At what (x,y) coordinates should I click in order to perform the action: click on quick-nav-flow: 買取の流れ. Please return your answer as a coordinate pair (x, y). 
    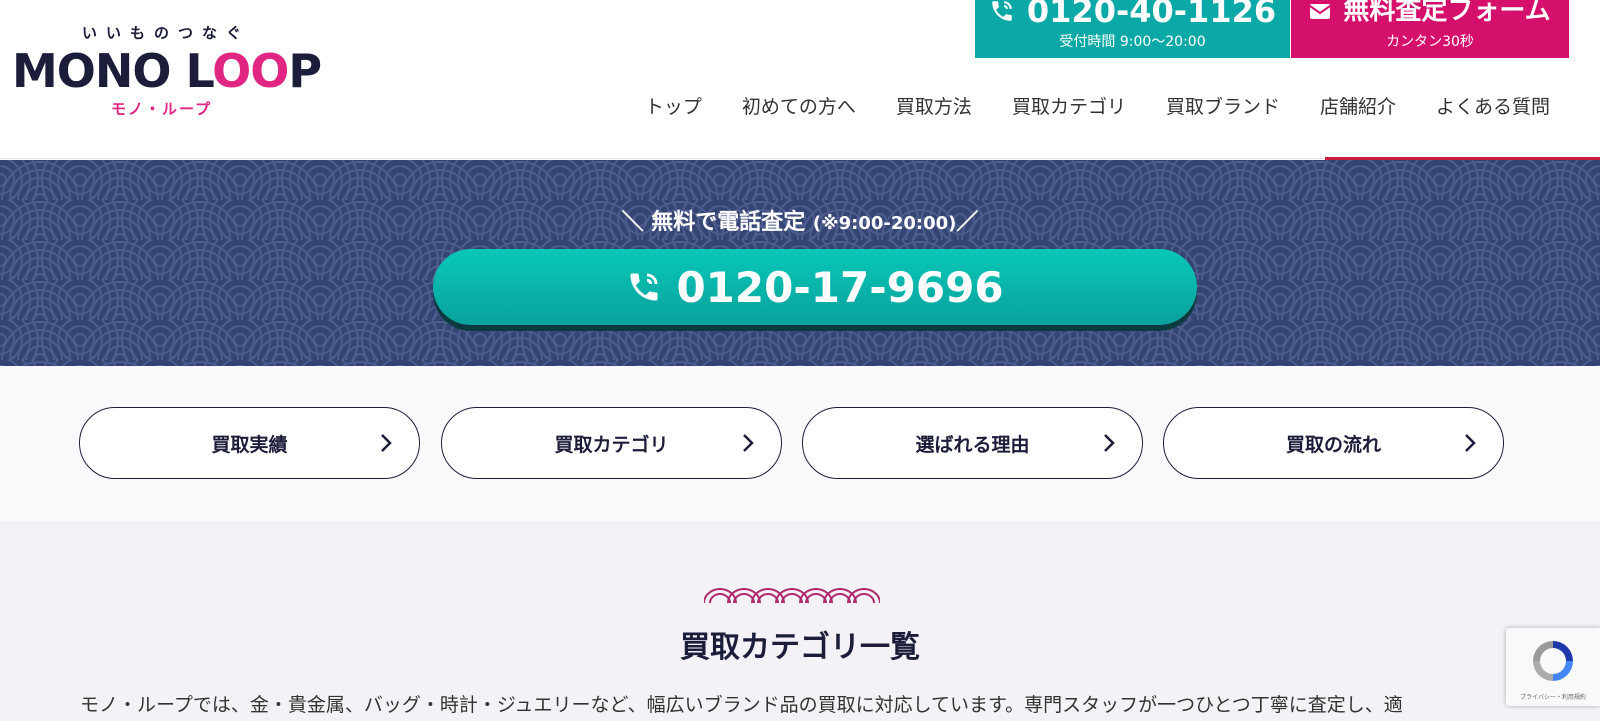
    Looking at the image, I should click on (1333, 443).